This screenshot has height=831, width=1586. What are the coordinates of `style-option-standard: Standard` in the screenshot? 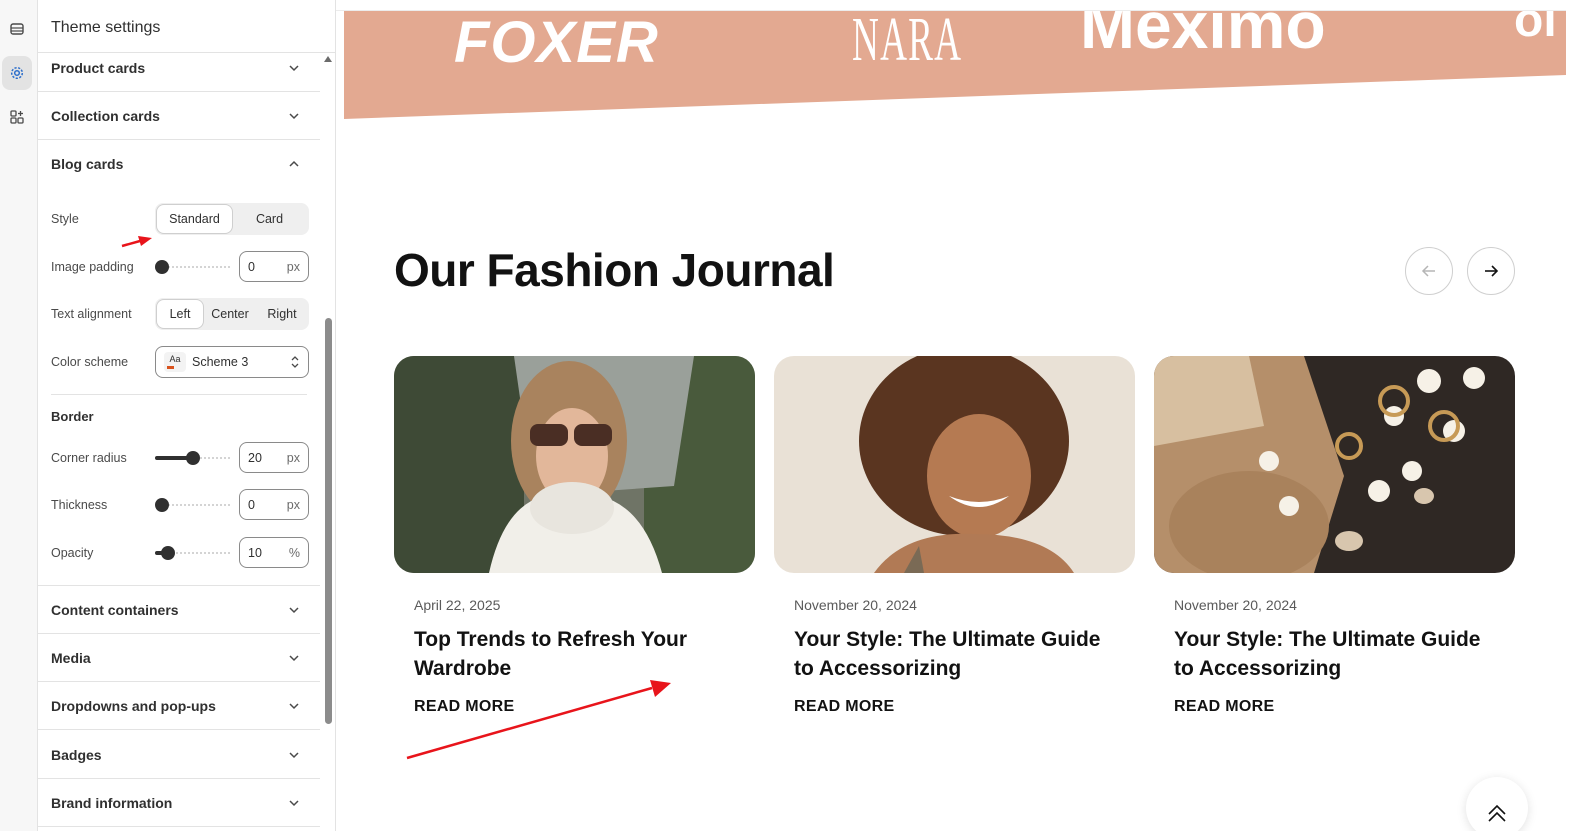 It's located at (194, 219).